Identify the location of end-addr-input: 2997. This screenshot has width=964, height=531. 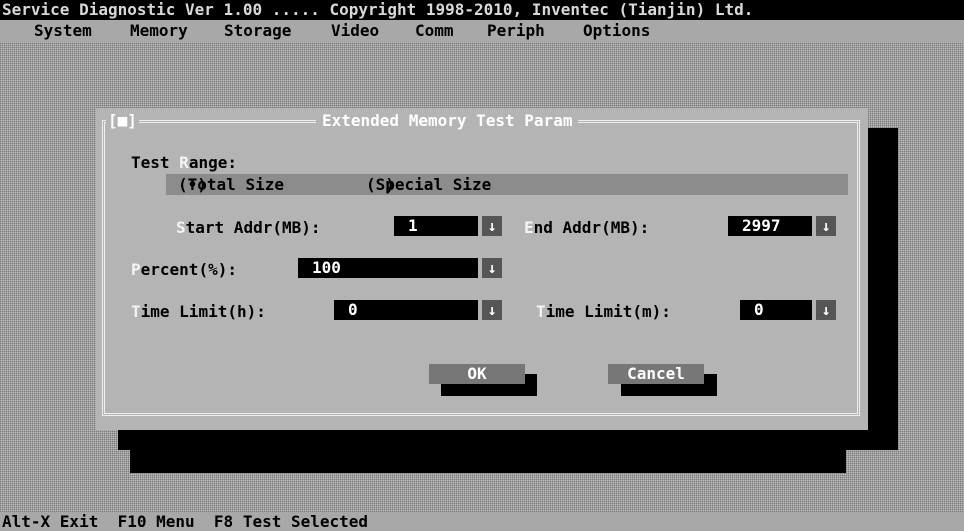
(770, 226).